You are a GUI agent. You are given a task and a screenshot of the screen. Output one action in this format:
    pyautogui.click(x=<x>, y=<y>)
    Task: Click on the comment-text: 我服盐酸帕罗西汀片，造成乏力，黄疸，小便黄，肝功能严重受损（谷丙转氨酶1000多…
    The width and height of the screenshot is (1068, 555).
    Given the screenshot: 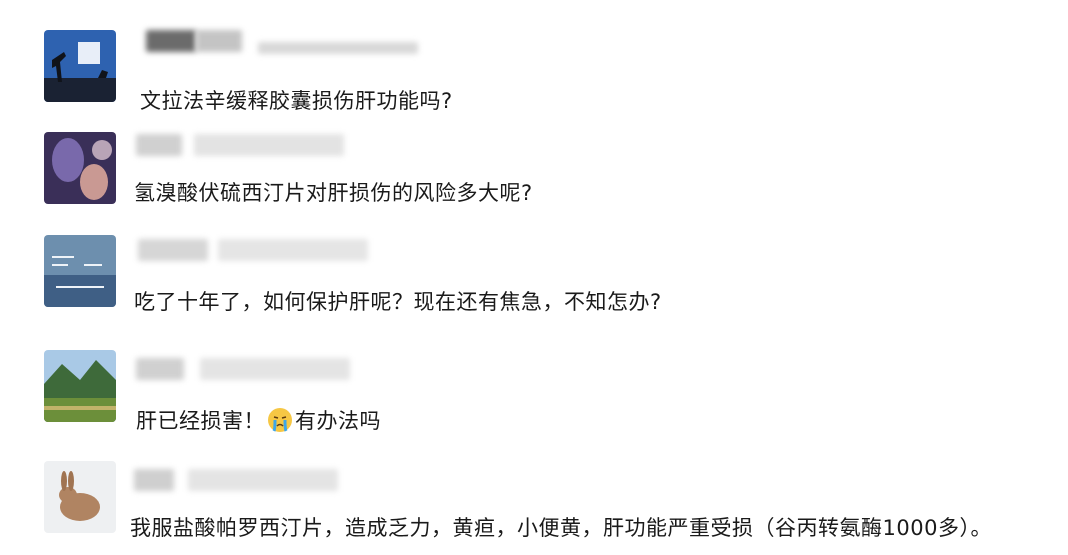 What is the action you would take?
    pyautogui.click(x=561, y=528)
    